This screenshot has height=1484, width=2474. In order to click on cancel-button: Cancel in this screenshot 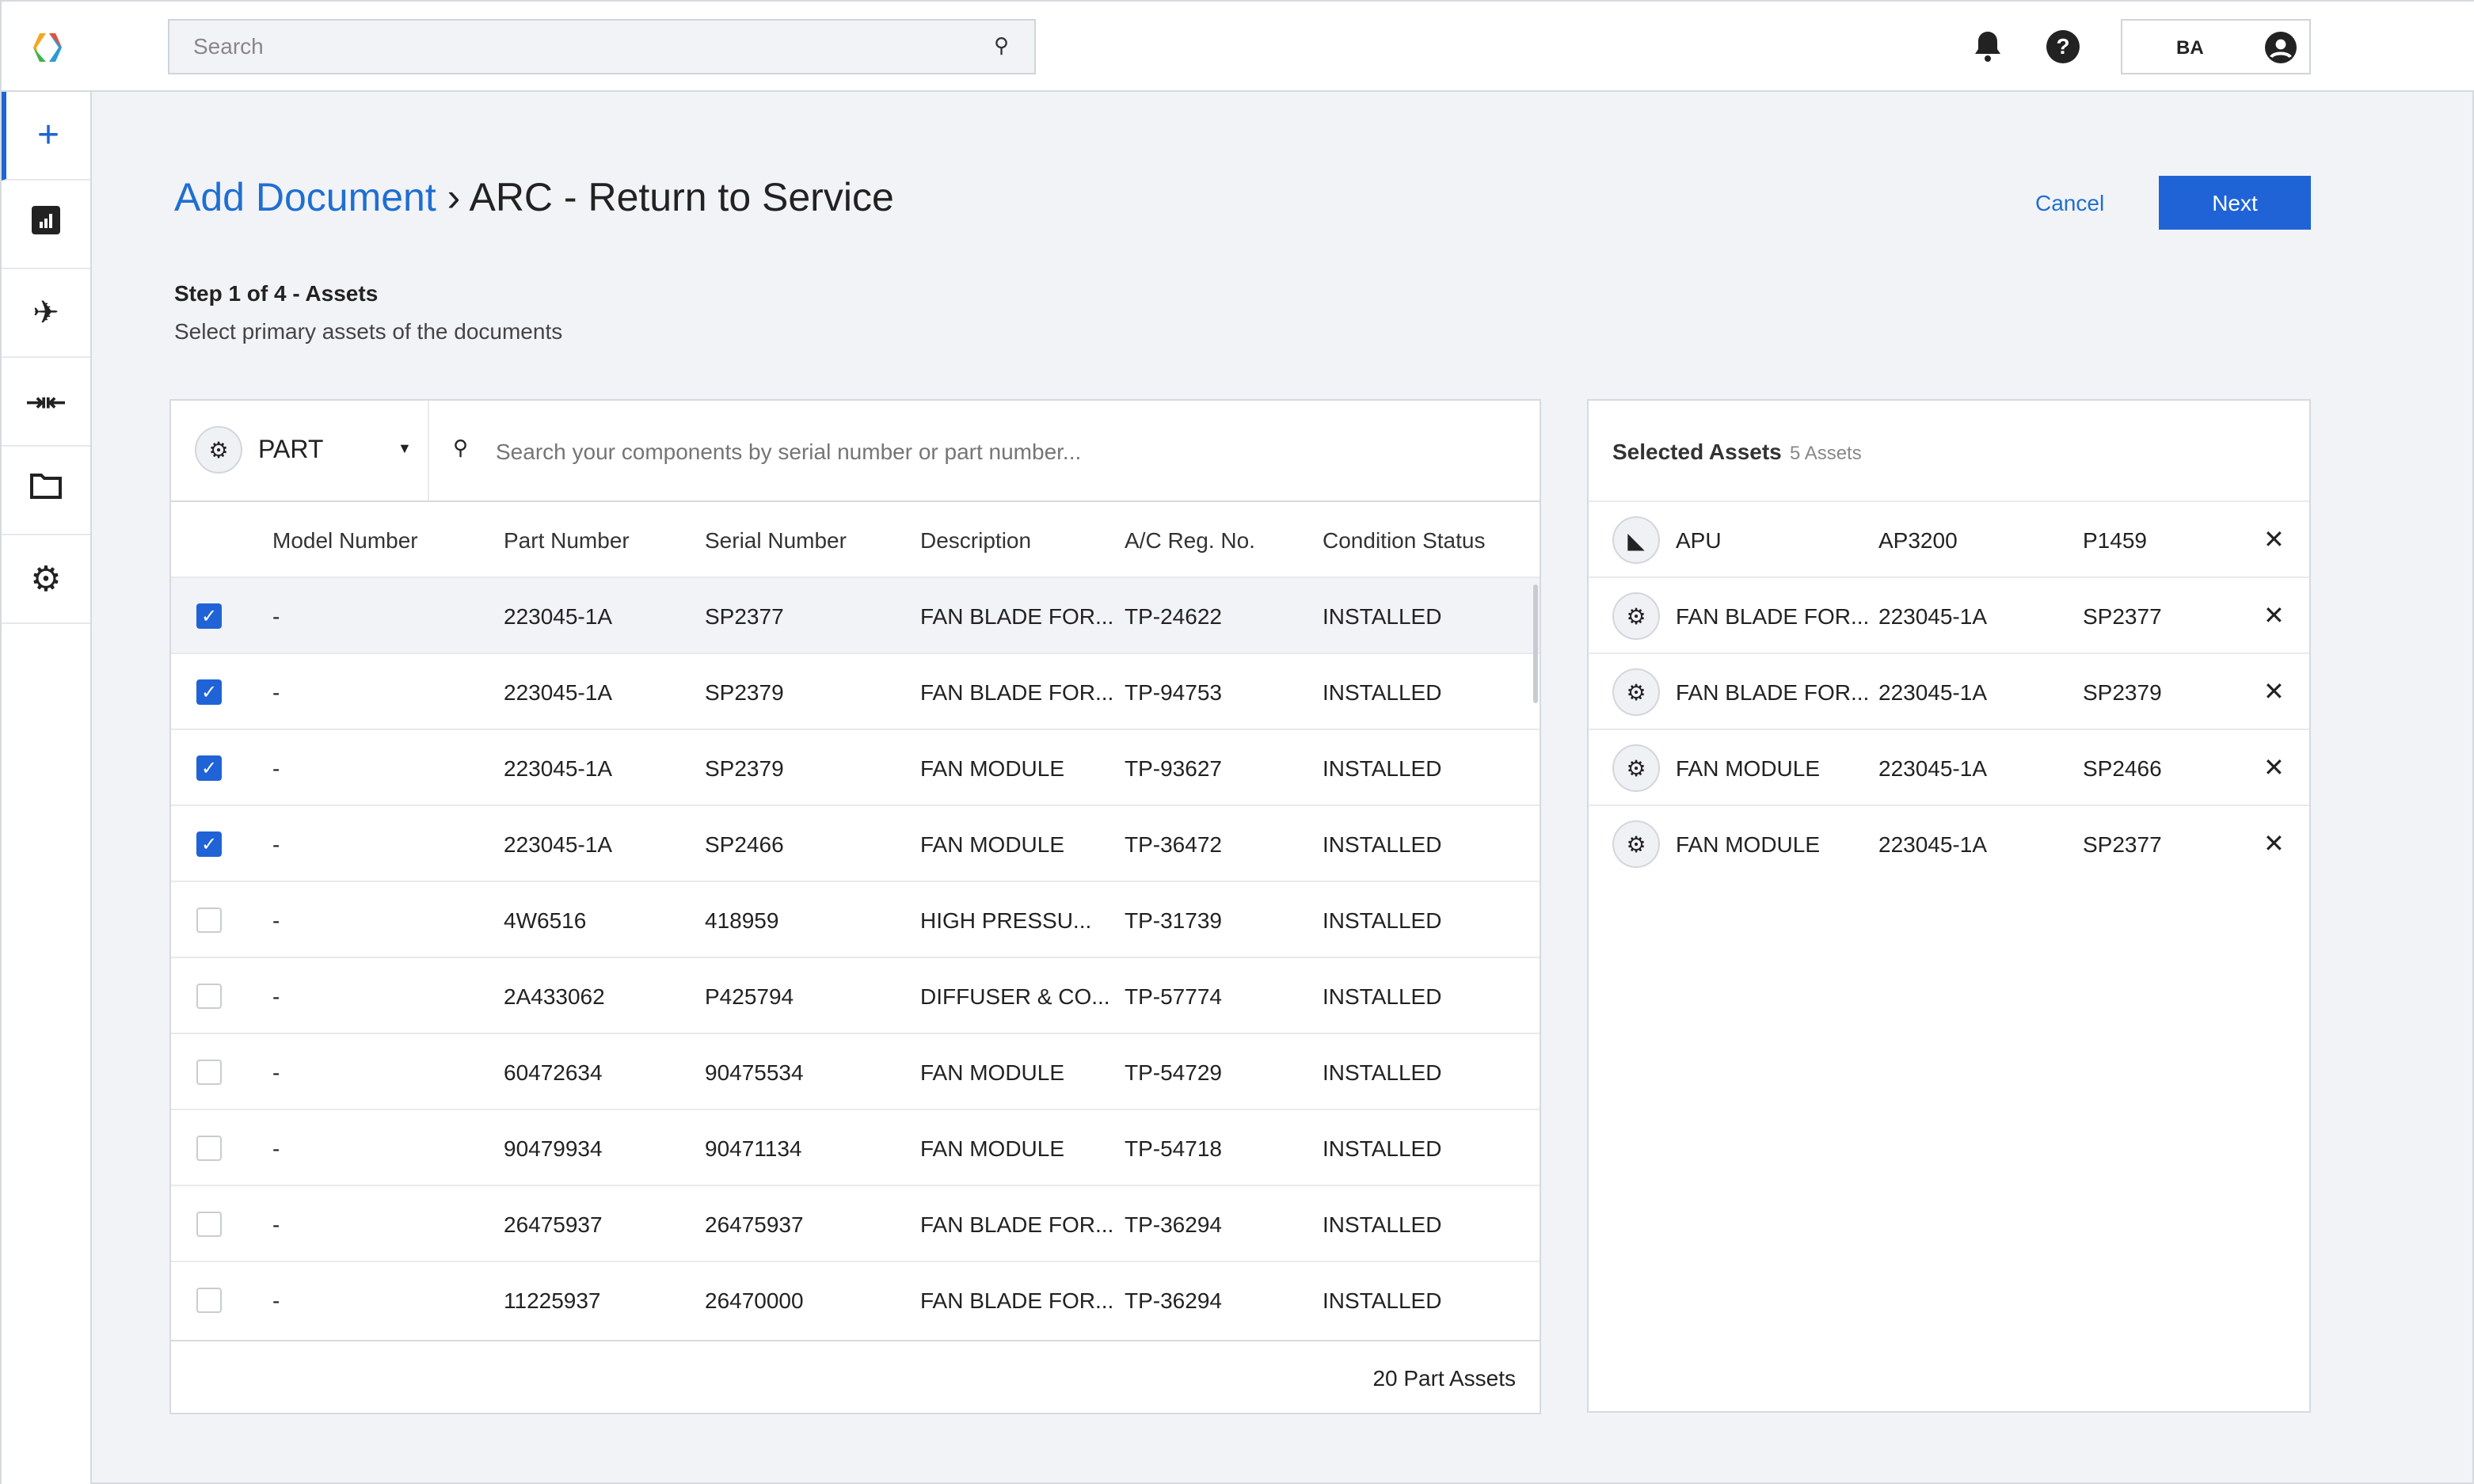, I will do `click(2069, 202)`.